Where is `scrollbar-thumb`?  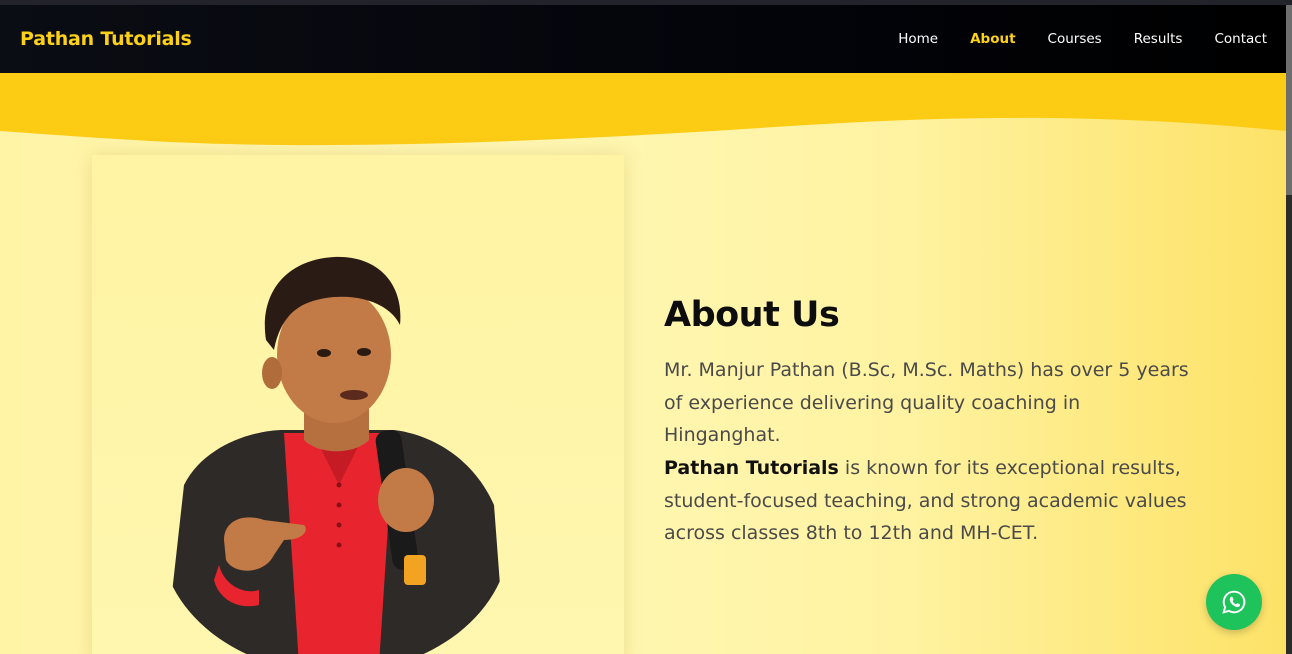 scrollbar-thumb is located at coordinates (1289, 100).